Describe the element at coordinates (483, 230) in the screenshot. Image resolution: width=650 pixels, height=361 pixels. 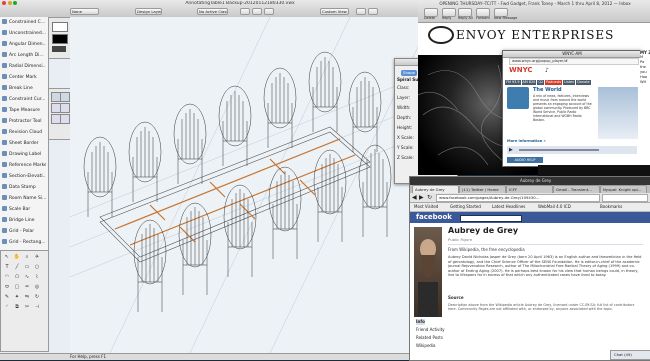
I see `profile-name: Aubrey de Grey` at that location.